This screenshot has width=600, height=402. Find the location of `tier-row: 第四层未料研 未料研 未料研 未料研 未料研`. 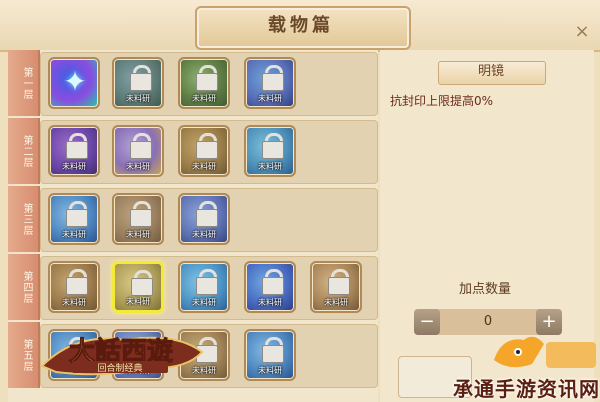

tier-row: 第四层未料研 未料研 未料研 未料研 未料研 is located at coordinates (193, 287).